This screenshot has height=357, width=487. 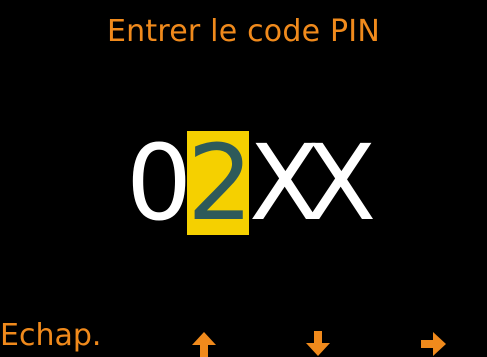 I want to click on arrow-up-icon, so click(x=204, y=344).